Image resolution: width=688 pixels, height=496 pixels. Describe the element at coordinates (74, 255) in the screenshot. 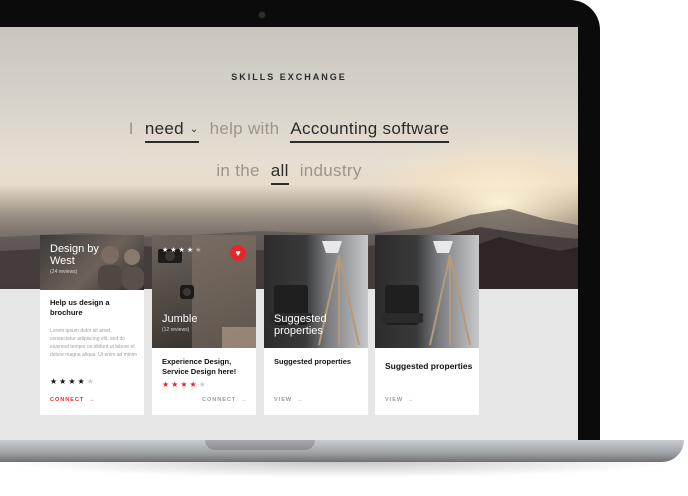

I see `card-overlay-title: Design by West` at that location.